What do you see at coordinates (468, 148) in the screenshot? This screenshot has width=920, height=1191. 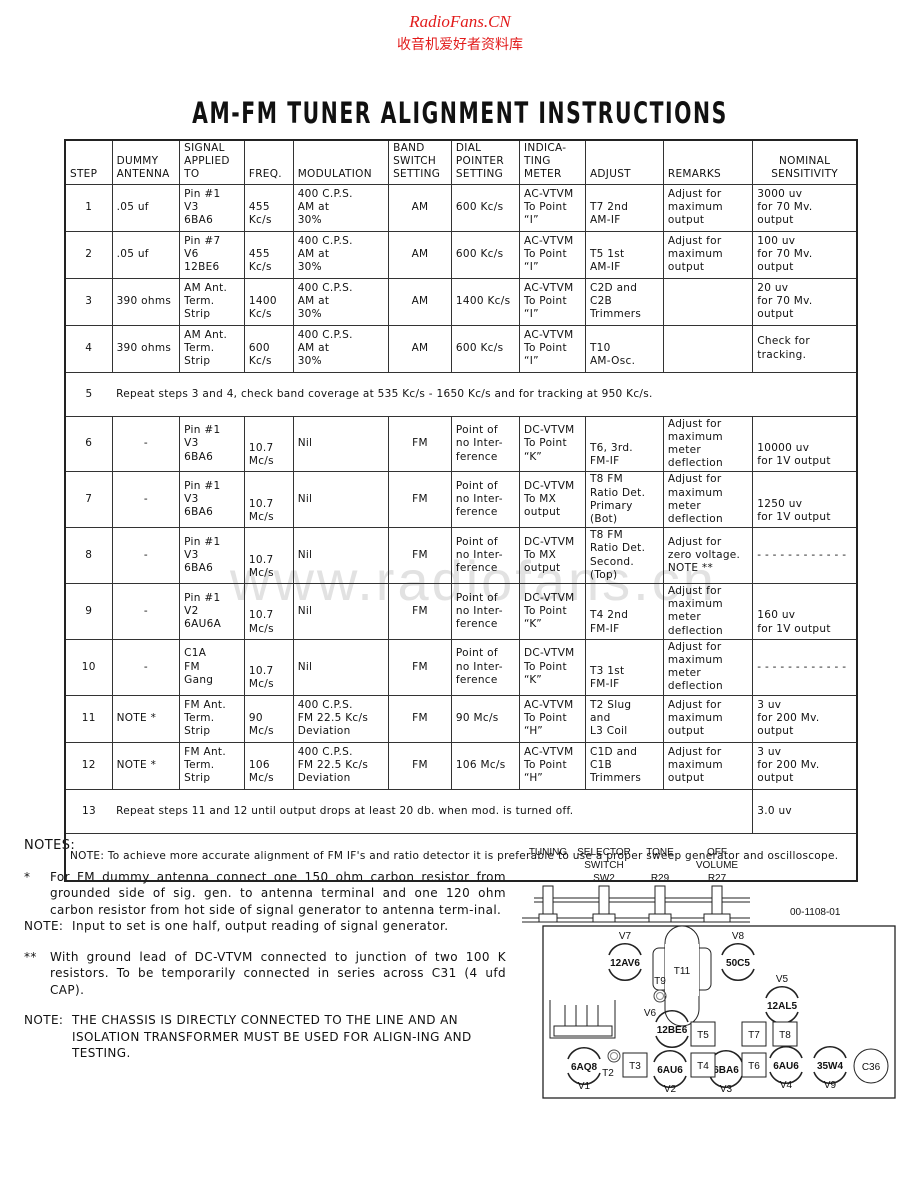 I see `header-line: DIAL` at bounding box center [468, 148].